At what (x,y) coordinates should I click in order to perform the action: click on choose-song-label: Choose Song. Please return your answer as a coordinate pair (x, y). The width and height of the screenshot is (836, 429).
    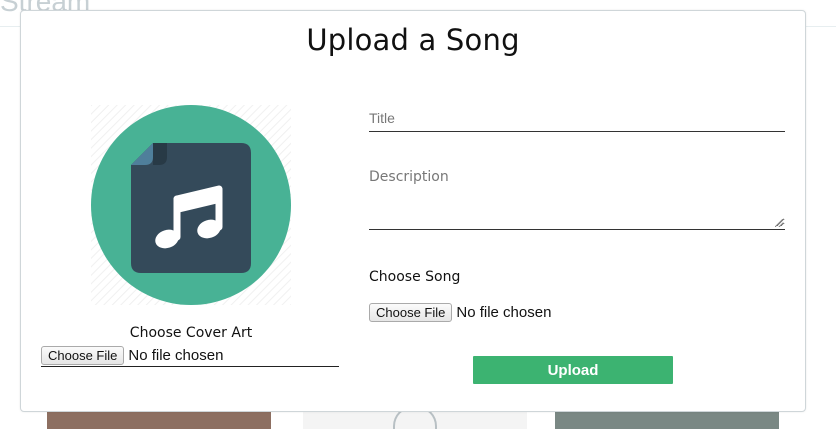
    Looking at the image, I should click on (415, 277).